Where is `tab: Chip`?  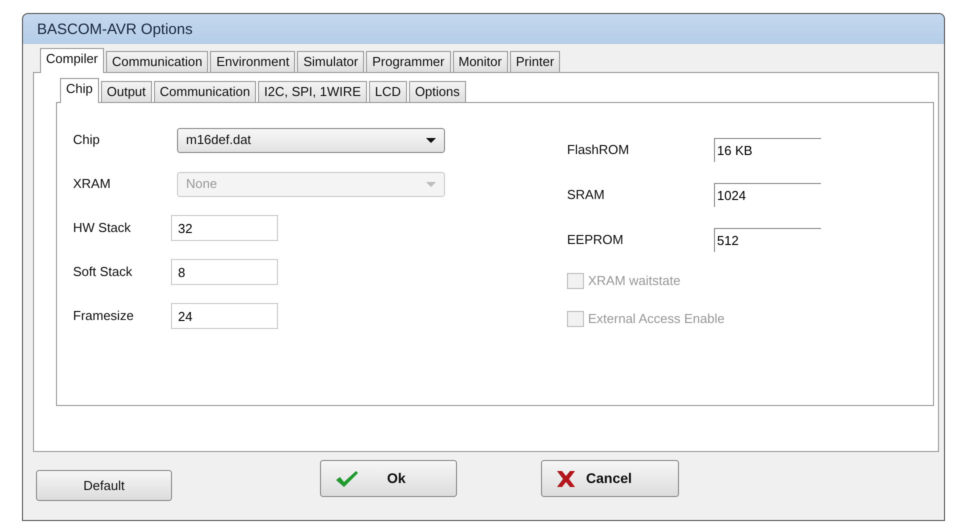
tab: Chip is located at coordinates (79, 90).